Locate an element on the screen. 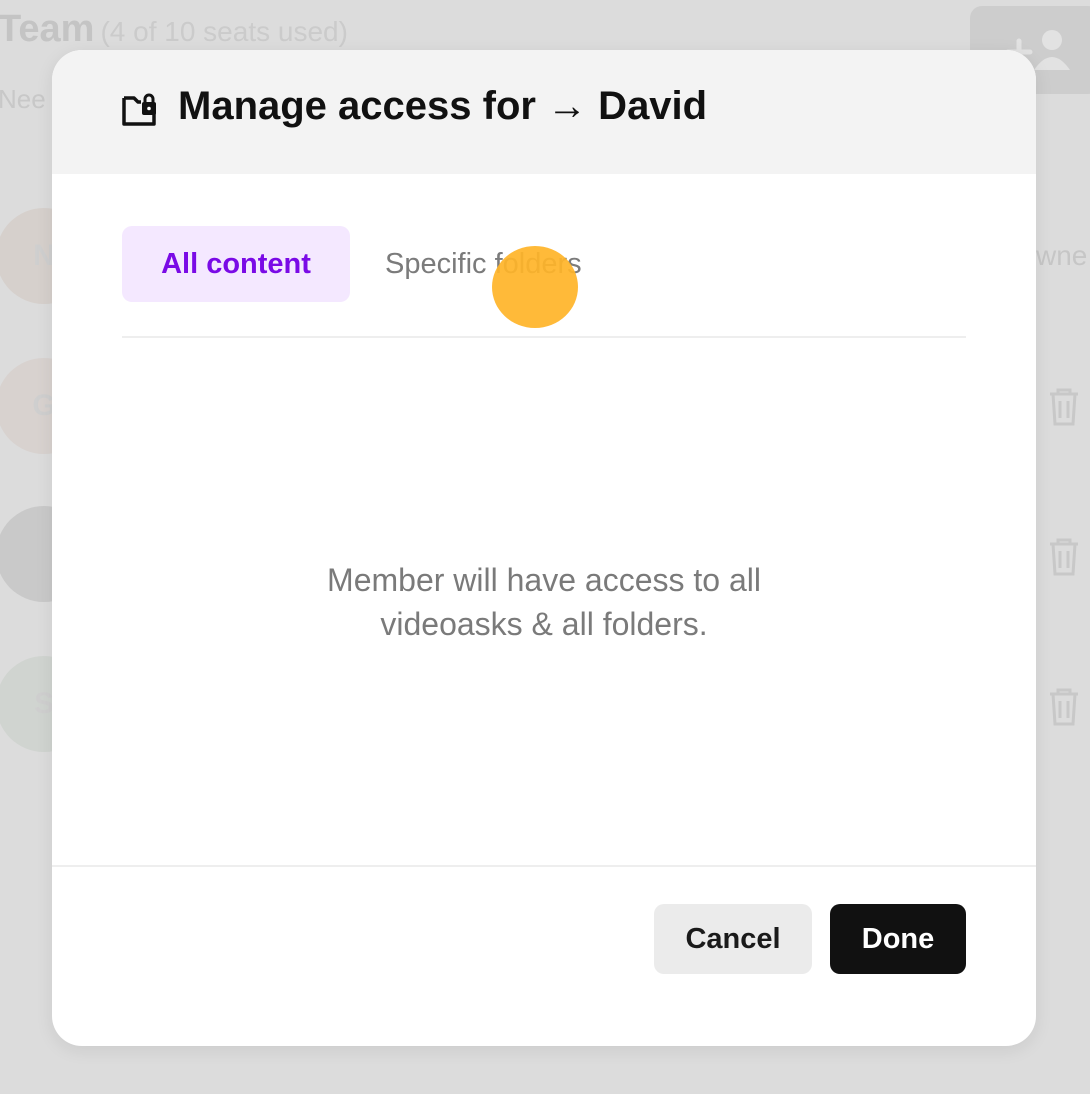  footer-divider is located at coordinates (544, 866).